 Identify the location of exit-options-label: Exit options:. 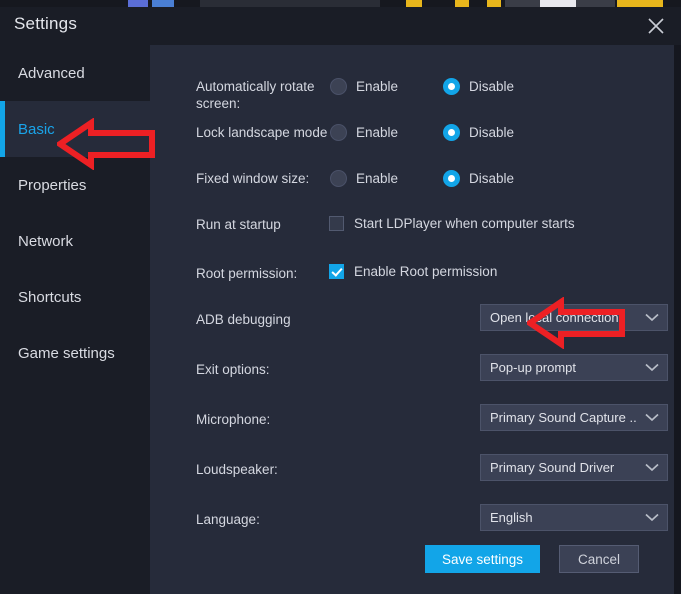
(233, 369).